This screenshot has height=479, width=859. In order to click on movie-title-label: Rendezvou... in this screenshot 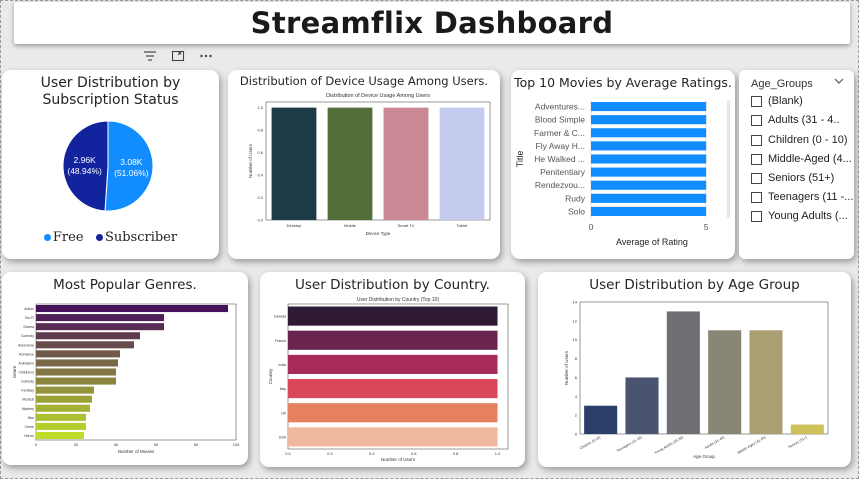, I will do `click(560, 185)`.